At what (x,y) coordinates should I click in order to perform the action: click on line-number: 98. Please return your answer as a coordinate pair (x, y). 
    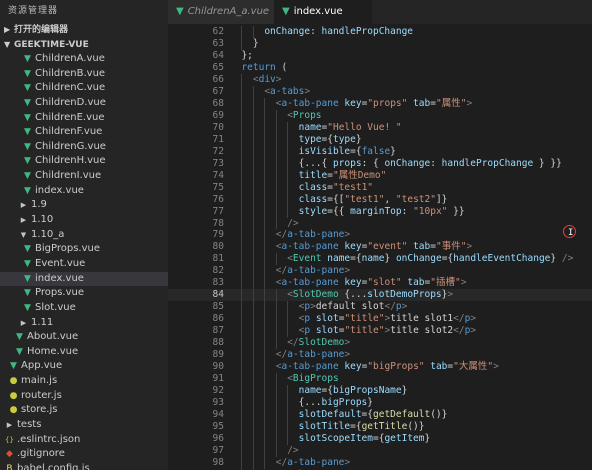
    Looking at the image, I should click on (218, 462).